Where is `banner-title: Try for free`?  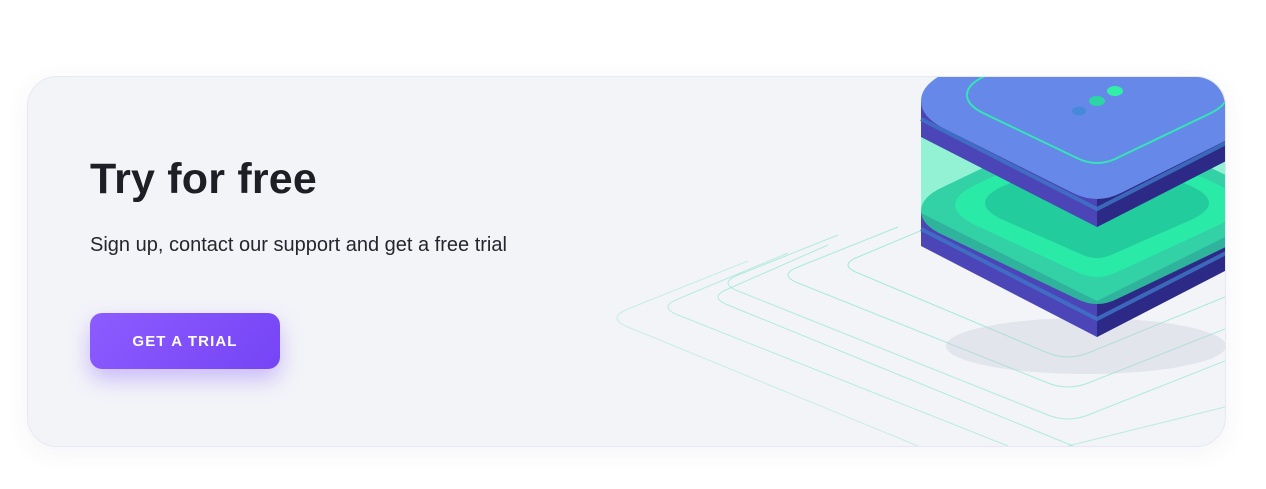
banner-title: Try for free is located at coordinates (204, 179).